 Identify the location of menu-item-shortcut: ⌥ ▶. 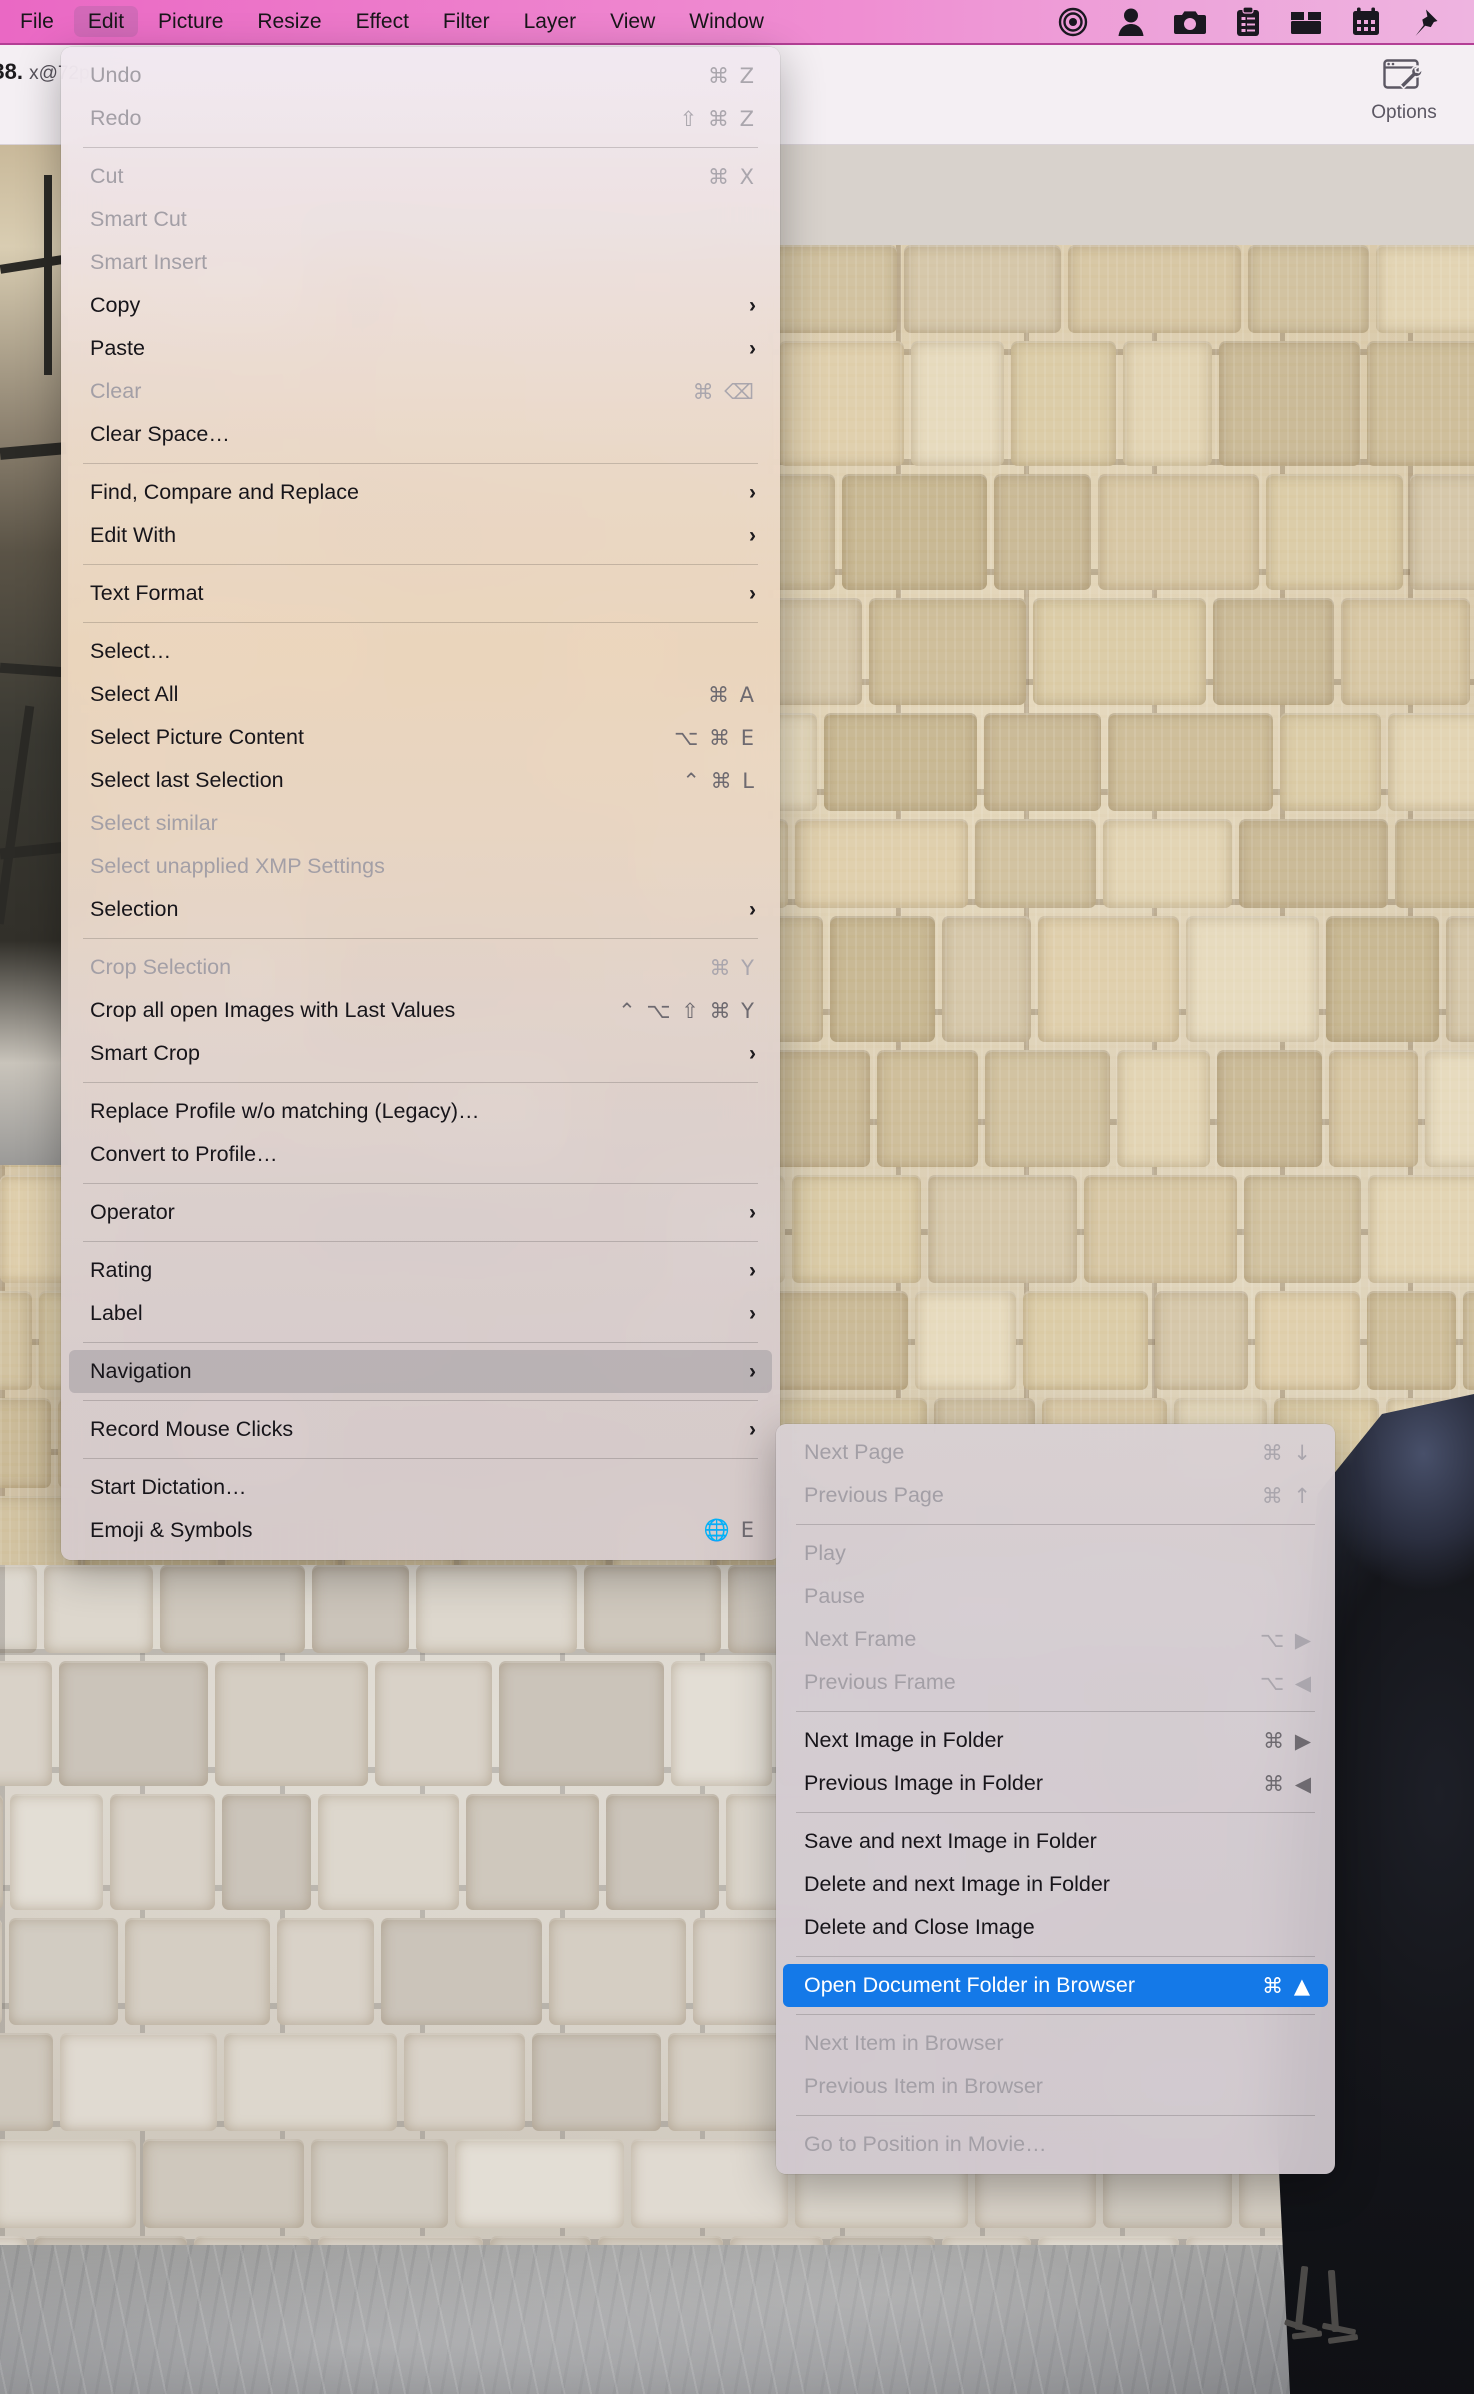
(1286, 1639).